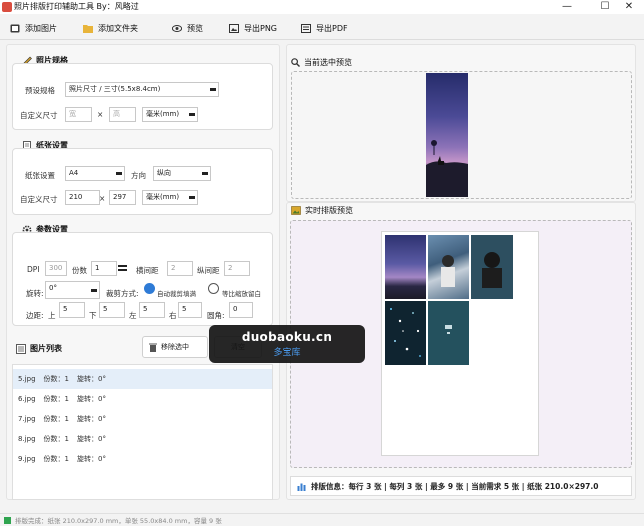 The height and width of the screenshot is (526, 644). I want to click on vgap-label: 纵间距, so click(208, 270).